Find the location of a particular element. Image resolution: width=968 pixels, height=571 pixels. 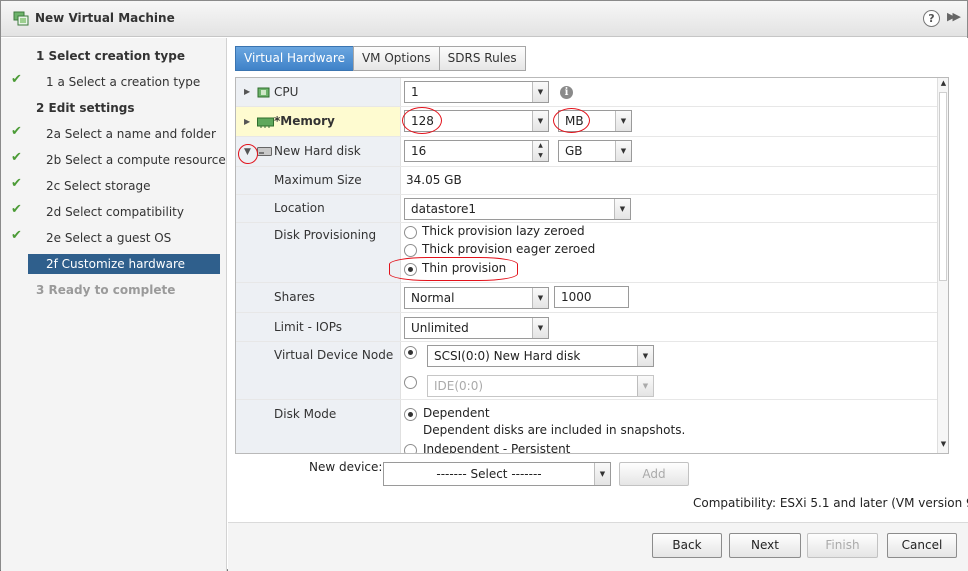

limit-iops-select: Unlimited ▼ is located at coordinates (476, 328).